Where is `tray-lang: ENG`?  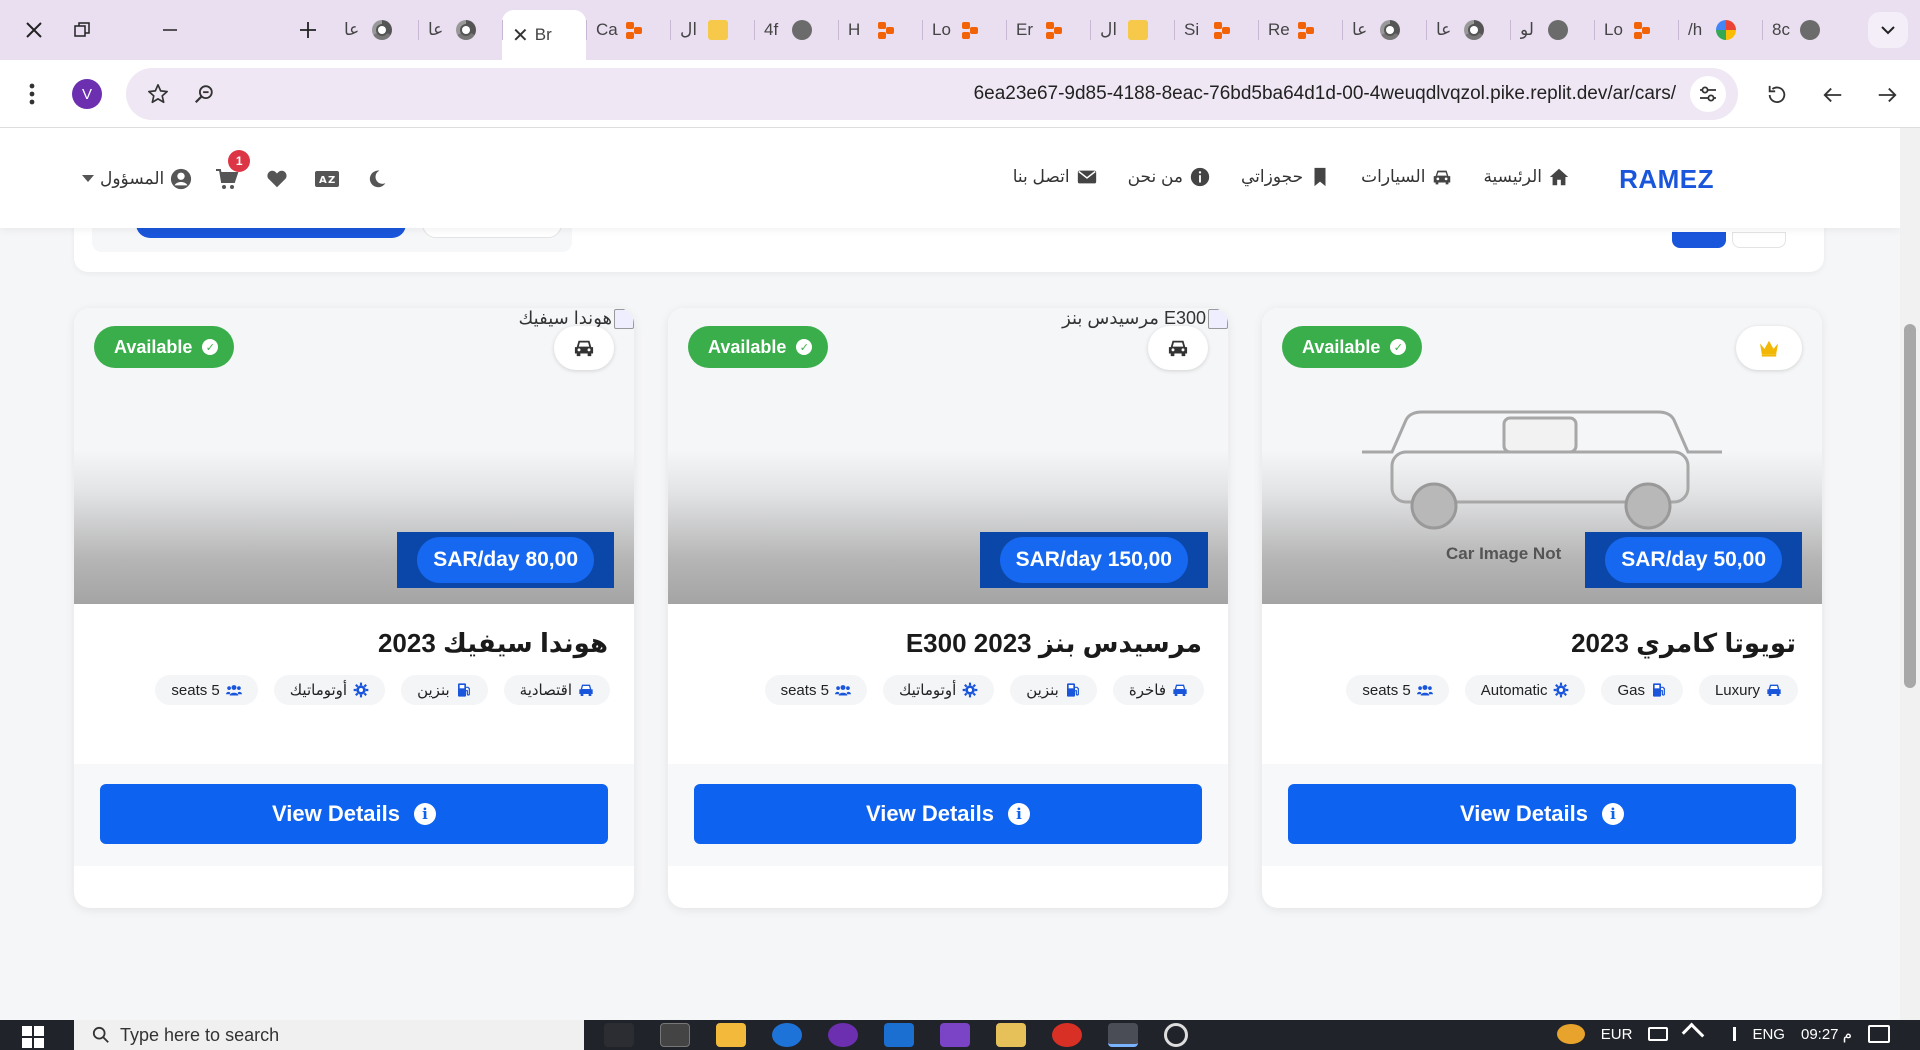 tray-lang: ENG is located at coordinates (1768, 1034).